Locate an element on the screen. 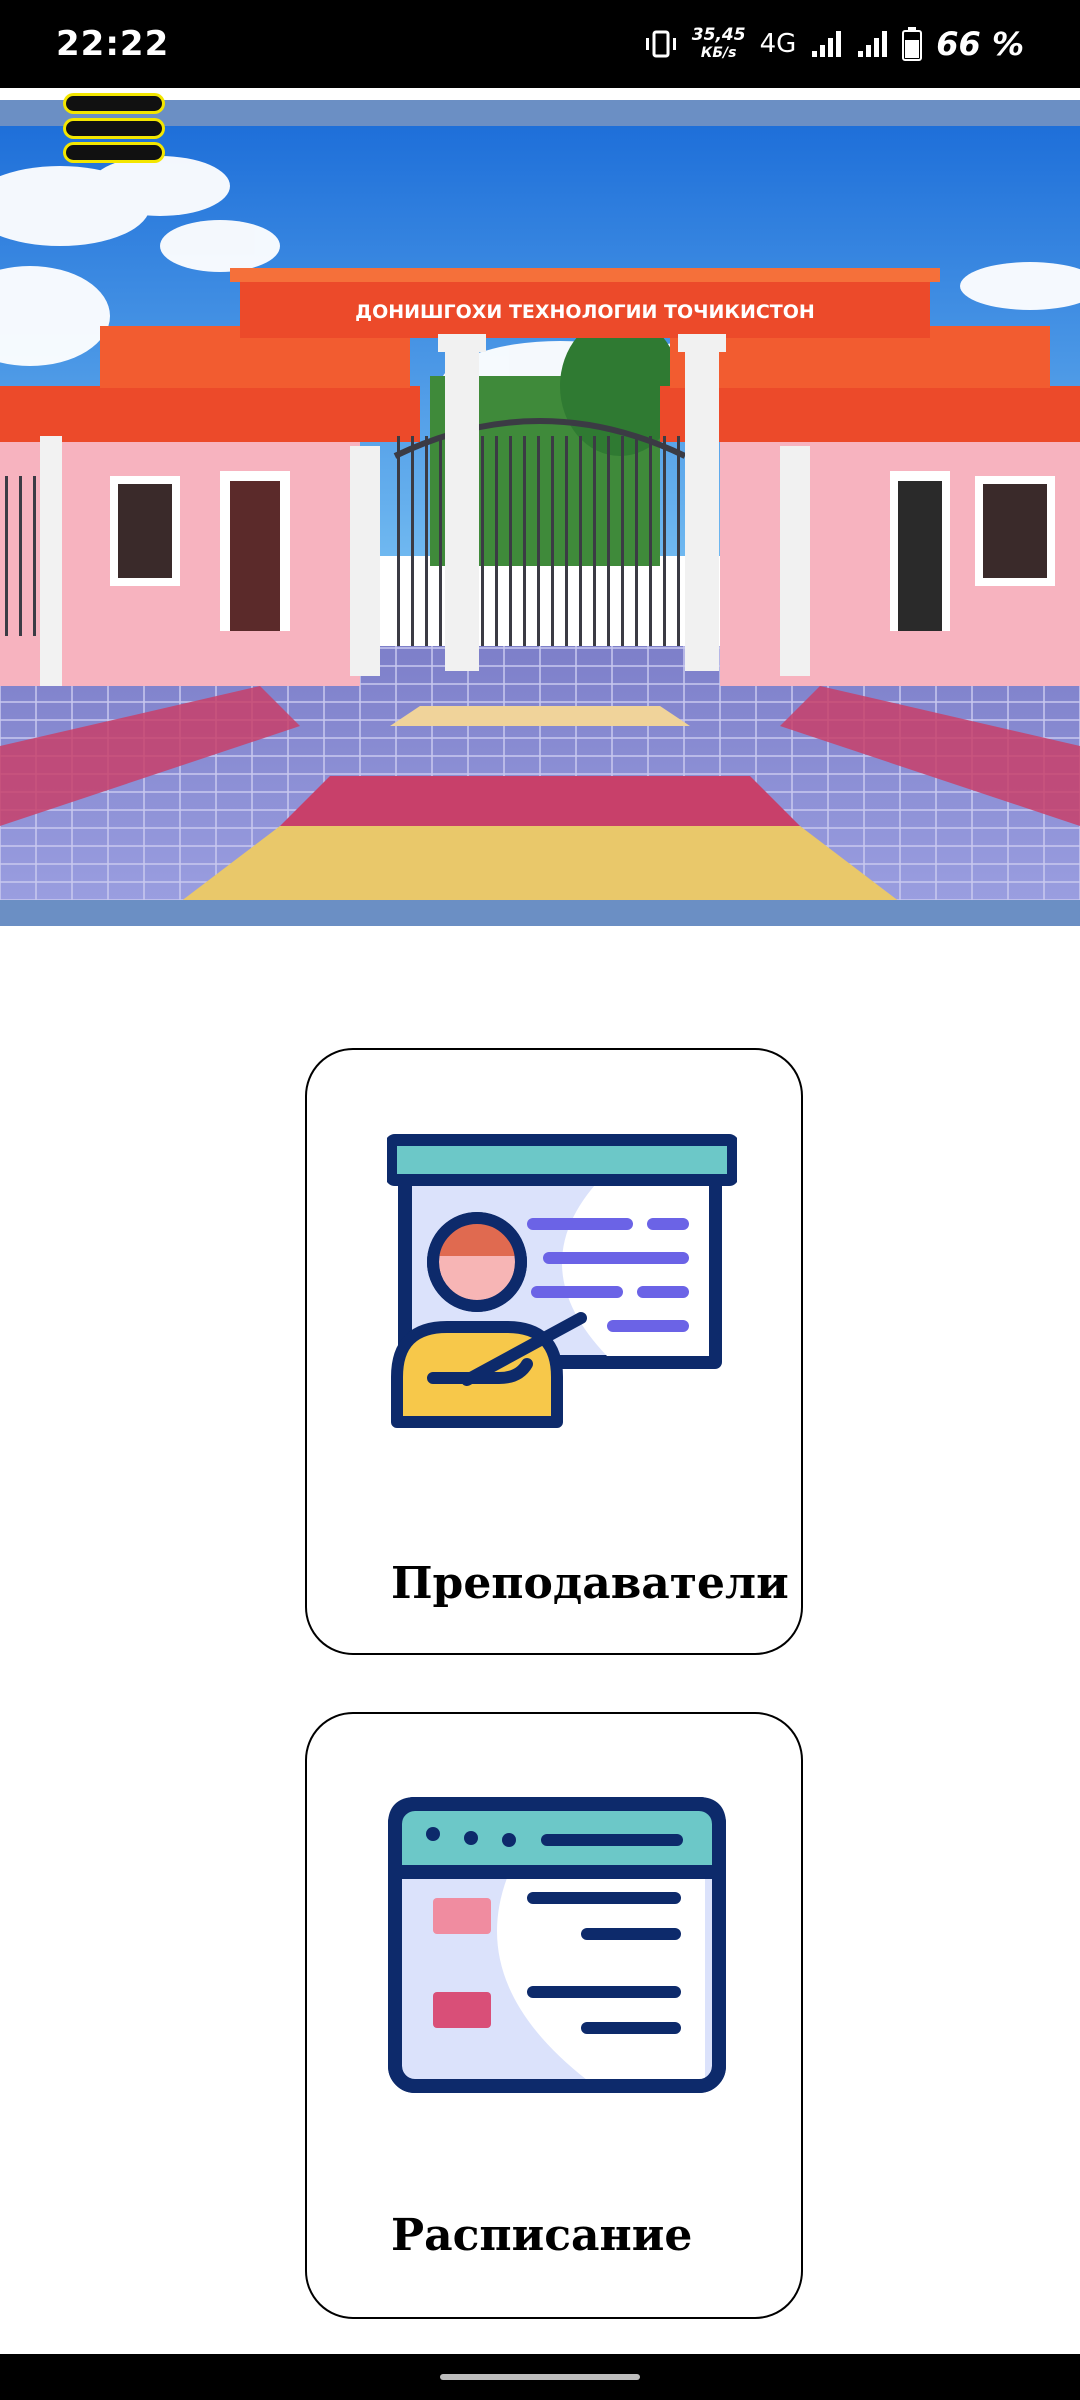 This screenshot has height=2400, width=1080. hero-bottom-accent is located at coordinates (540, 913).